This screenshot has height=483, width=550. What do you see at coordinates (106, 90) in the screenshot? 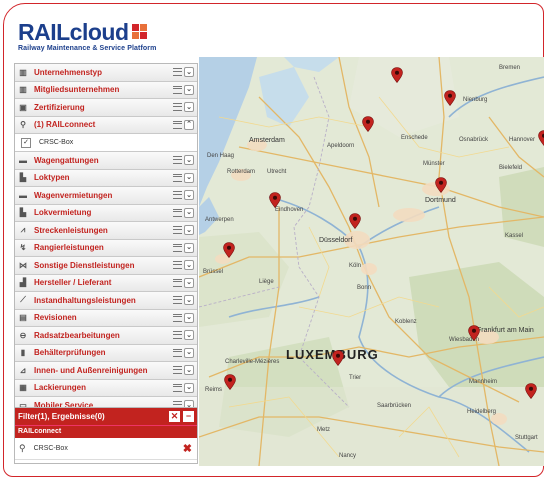
I see `filter-category-row: ▥ Mitgliedsunternehmen ⌄` at bounding box center [106, 90].